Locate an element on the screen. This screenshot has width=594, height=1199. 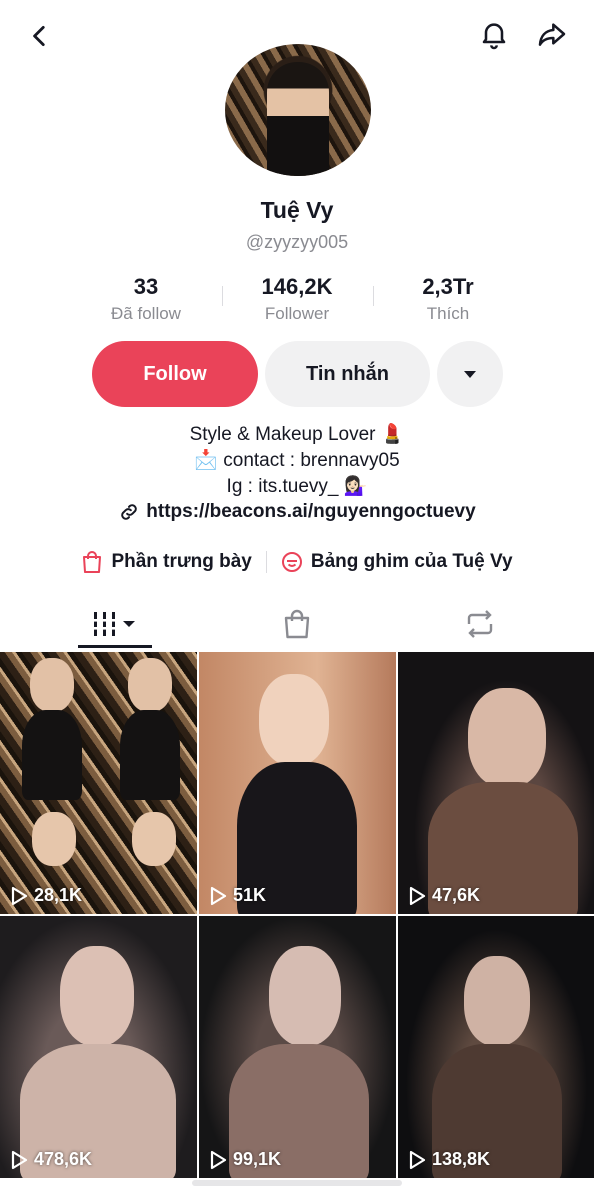
view-count: 51K is located at coordinates (237, 895).